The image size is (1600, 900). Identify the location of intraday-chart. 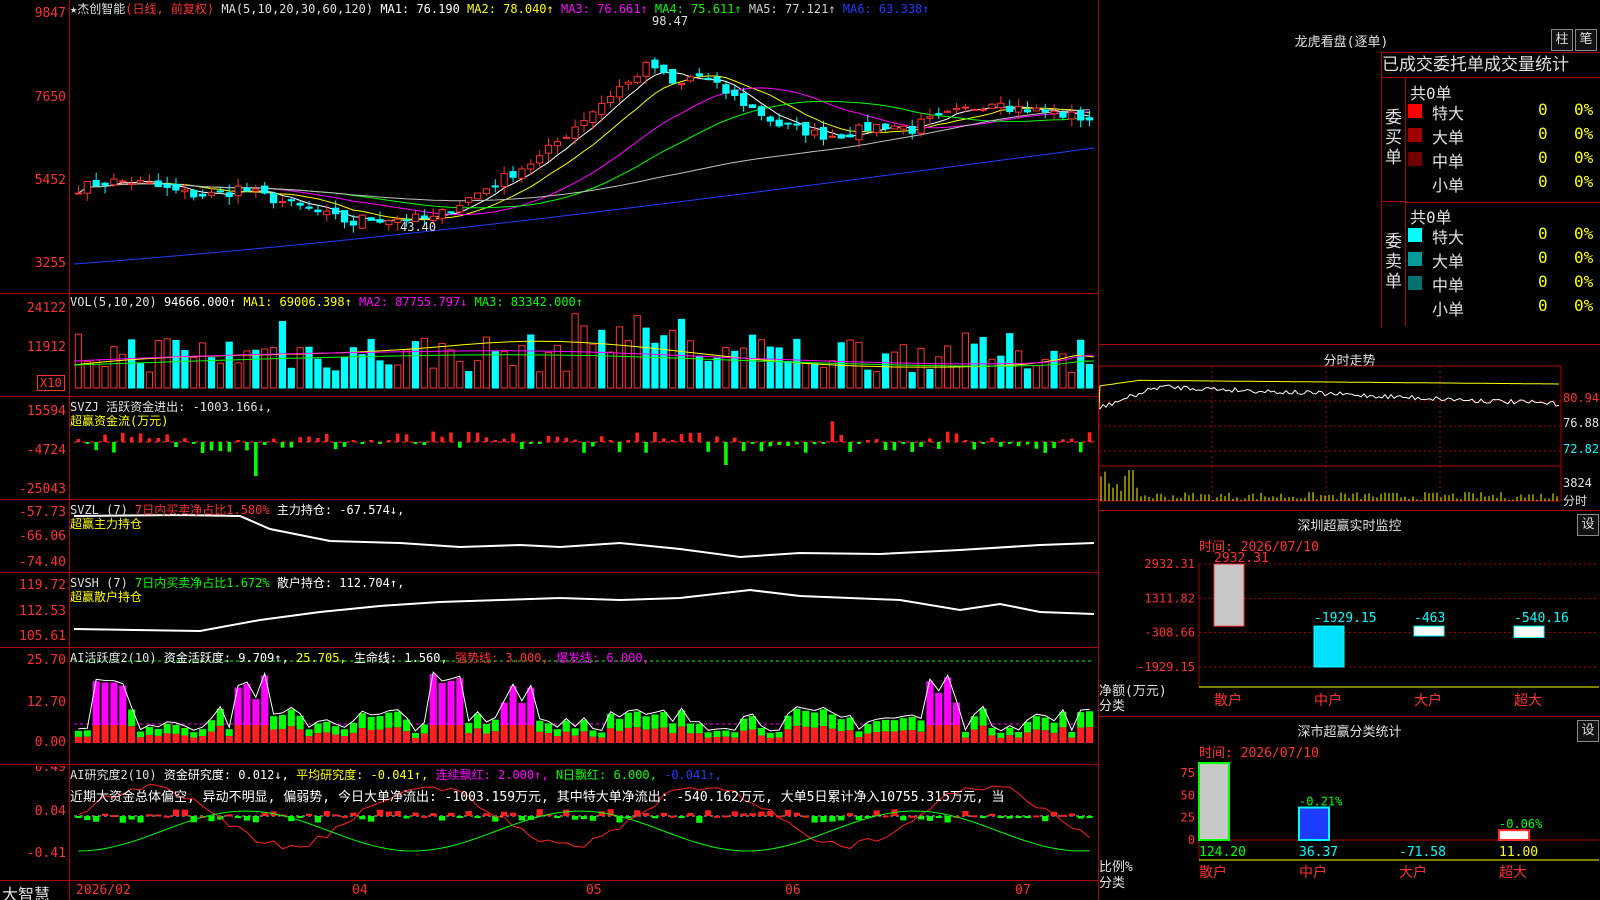
(1349, 428).